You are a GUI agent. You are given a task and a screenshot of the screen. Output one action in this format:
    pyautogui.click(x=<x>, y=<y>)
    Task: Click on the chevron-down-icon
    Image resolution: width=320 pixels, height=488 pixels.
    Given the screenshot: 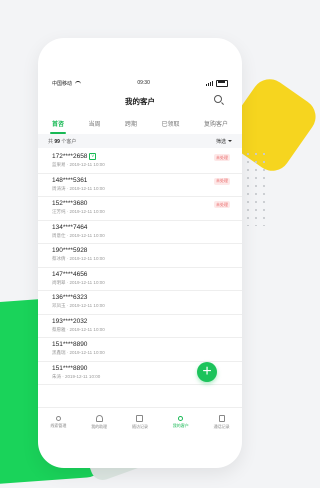 What is the action you would take?
    pyautogui.click(x=230, y=141)
    